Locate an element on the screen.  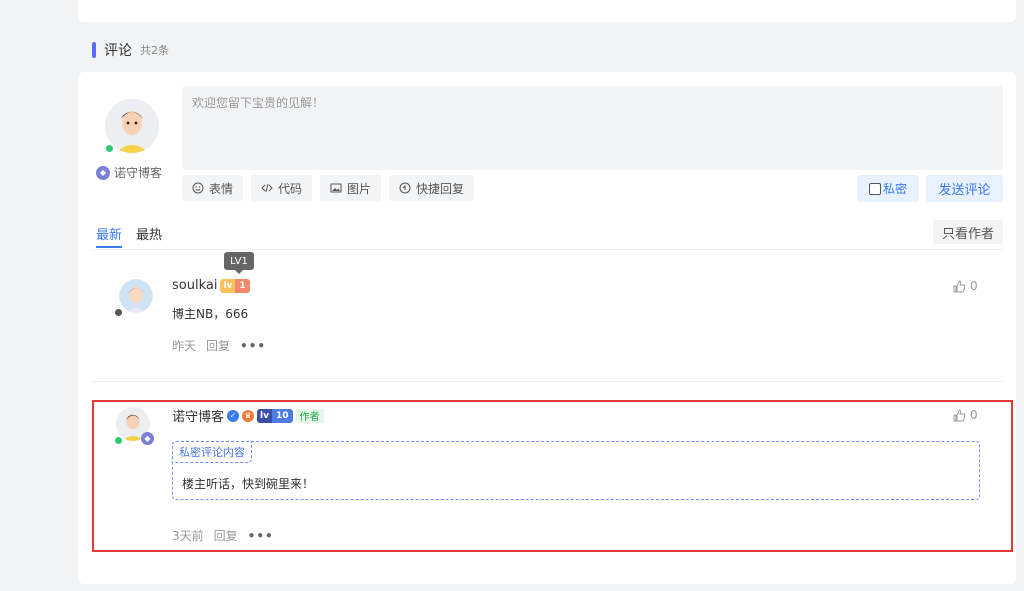
composer-toolbar: 表情 代码 图片 快捷回复 is located at coordinates (328, 188).